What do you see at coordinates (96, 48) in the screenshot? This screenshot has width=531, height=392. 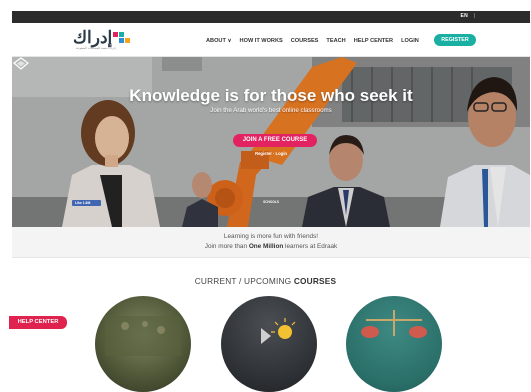 I see `logo-tagline: إدراك منصة للمساقات المفتوحة` at bounding box center [96, 48].